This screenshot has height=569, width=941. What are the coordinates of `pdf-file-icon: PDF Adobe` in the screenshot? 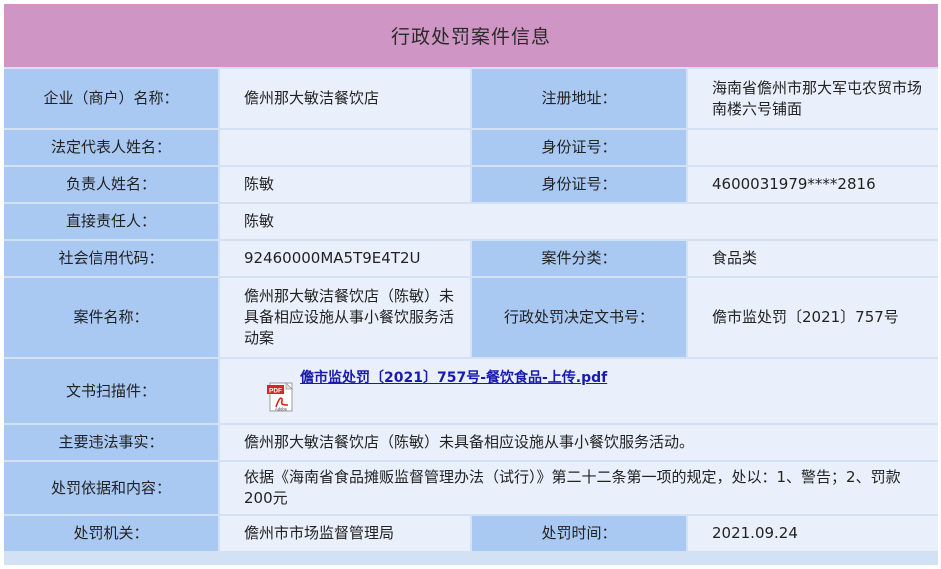 It's located at (282, 397).